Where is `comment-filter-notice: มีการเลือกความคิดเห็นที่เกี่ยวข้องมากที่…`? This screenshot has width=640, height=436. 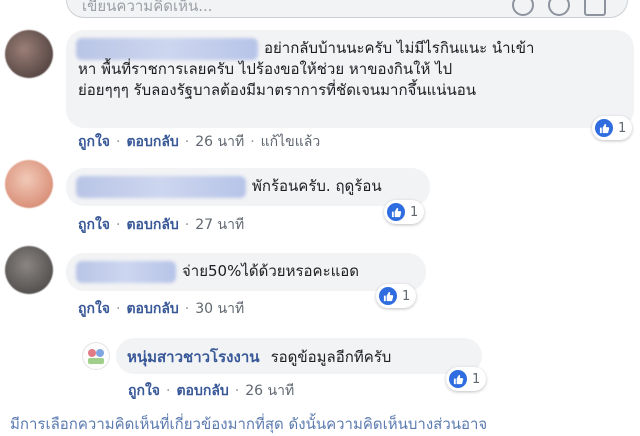 comment-filter-notice: มีการเลือกความคิดเห็นที่เกี่ยวข้องมากที่… is located at coordinates (249, 424).